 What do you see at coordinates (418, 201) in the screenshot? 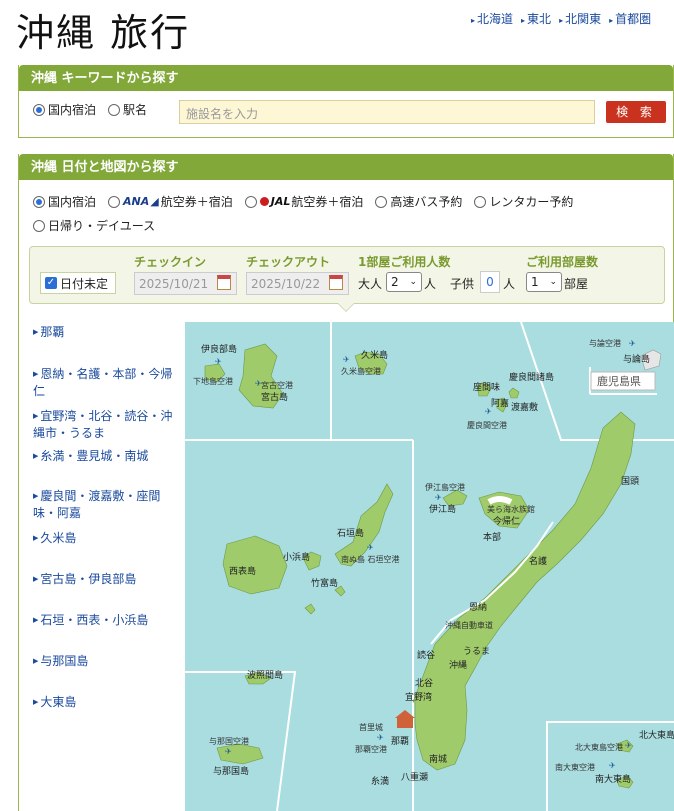
I see `option-highway-bus: 高速バス予約` at bounding box center [418, 201].